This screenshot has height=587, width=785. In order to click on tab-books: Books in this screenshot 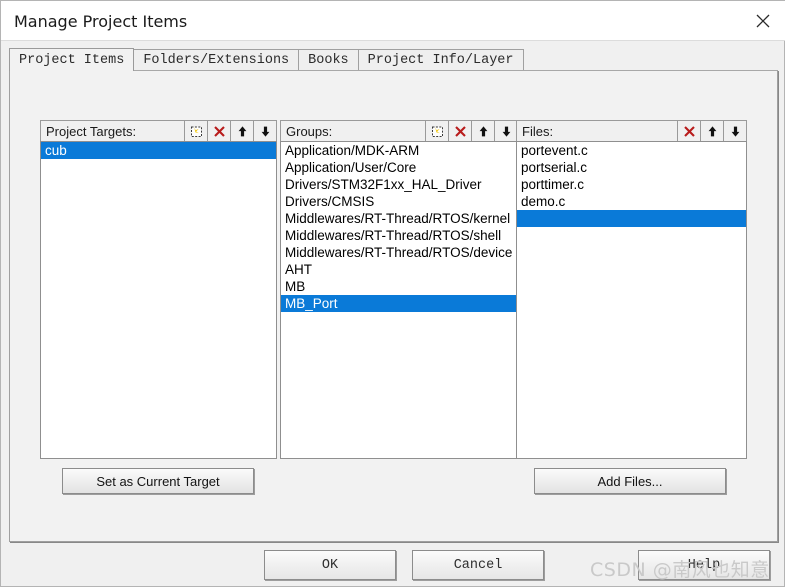, I will do `click(328, 60)`.